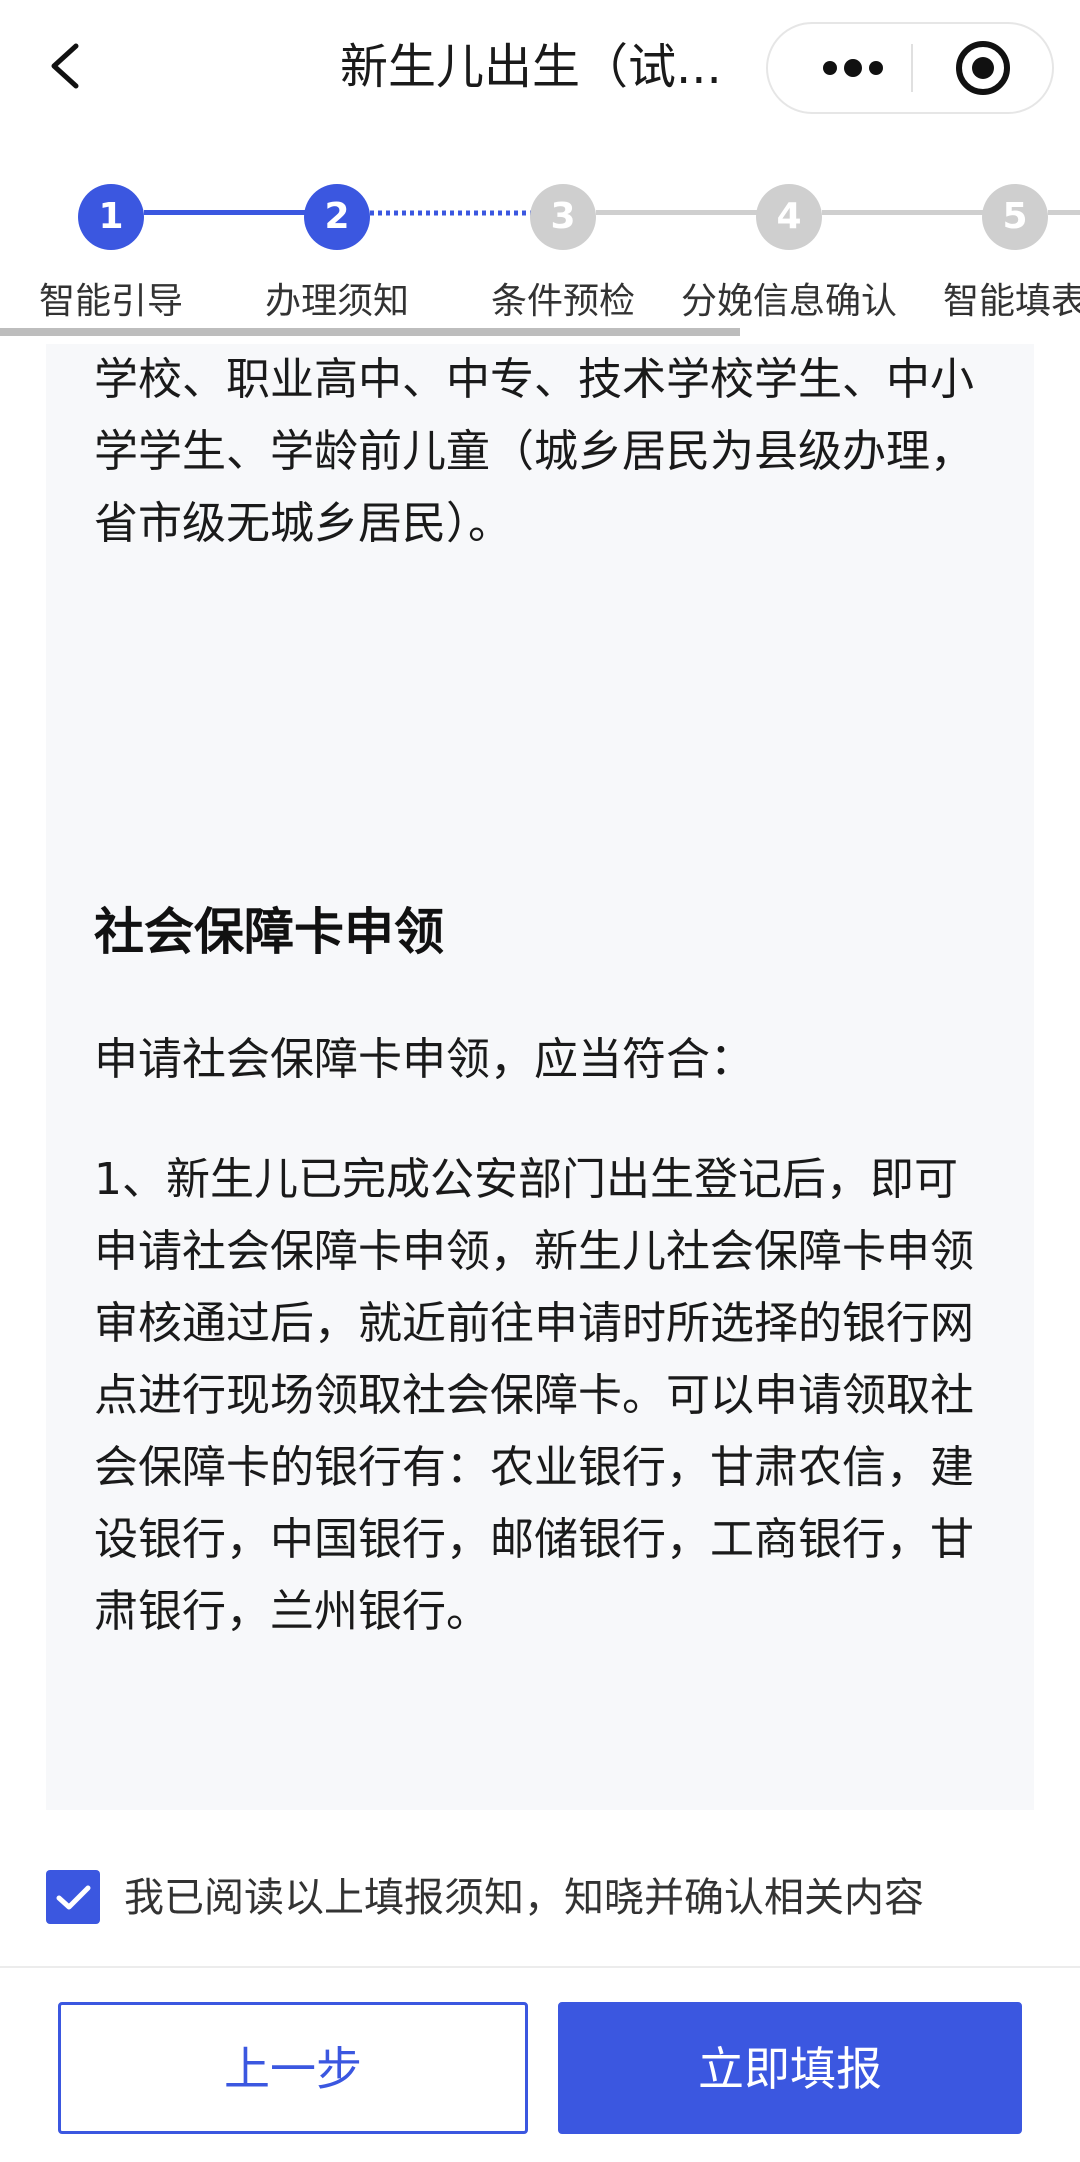  I want to click on step-progress: 1 2 3 4 5 智能引导 办理须知 条件预检 分娩信息确认 智能填表, so click(540, 250).